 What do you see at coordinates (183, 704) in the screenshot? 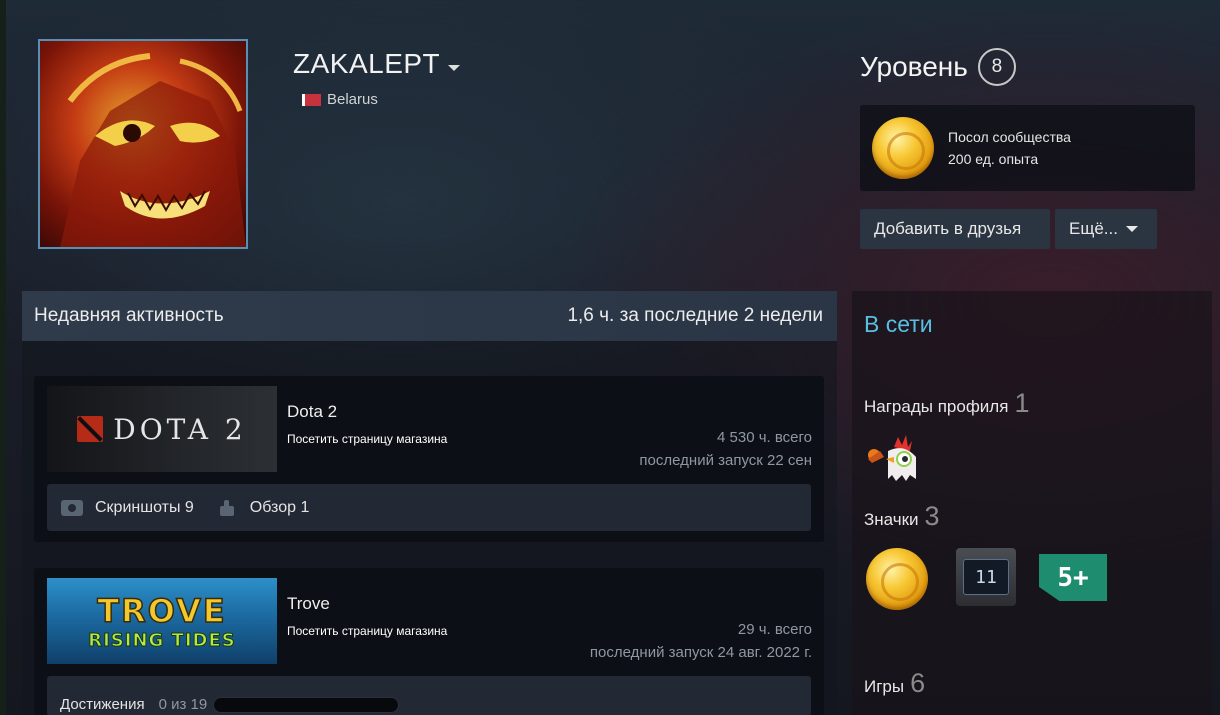
I see `achievements-count: 0 из 19` at bounding box center [183, 704].